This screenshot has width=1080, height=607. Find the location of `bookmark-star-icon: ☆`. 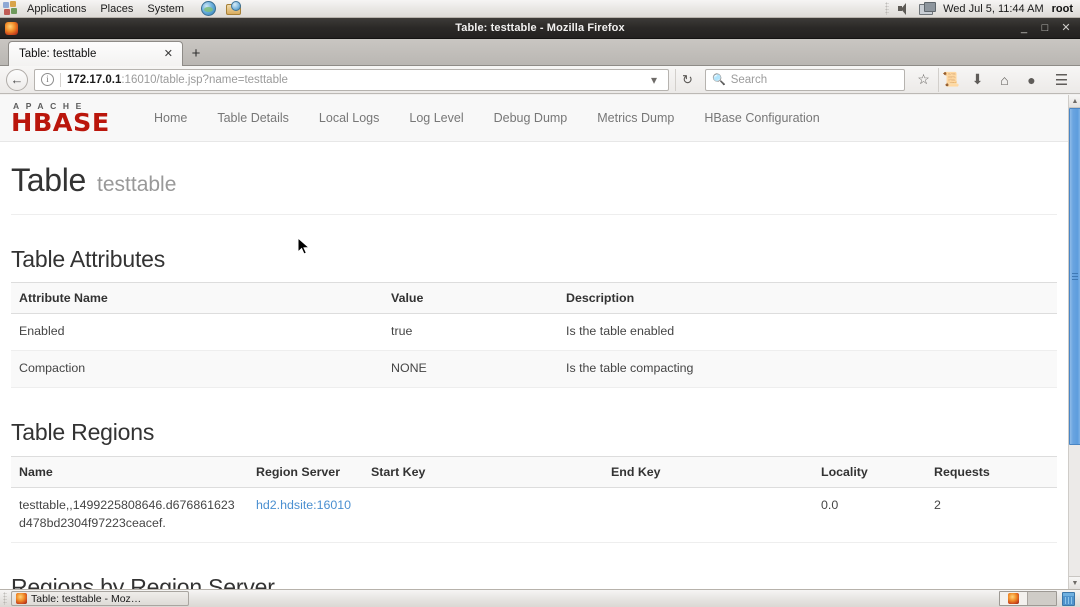

bookmark-star-icon: ☆ is located at coordinates (923, 80).